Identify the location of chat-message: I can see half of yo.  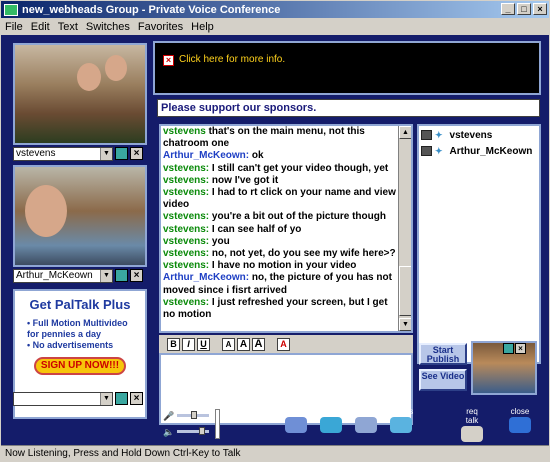
(256, 229).